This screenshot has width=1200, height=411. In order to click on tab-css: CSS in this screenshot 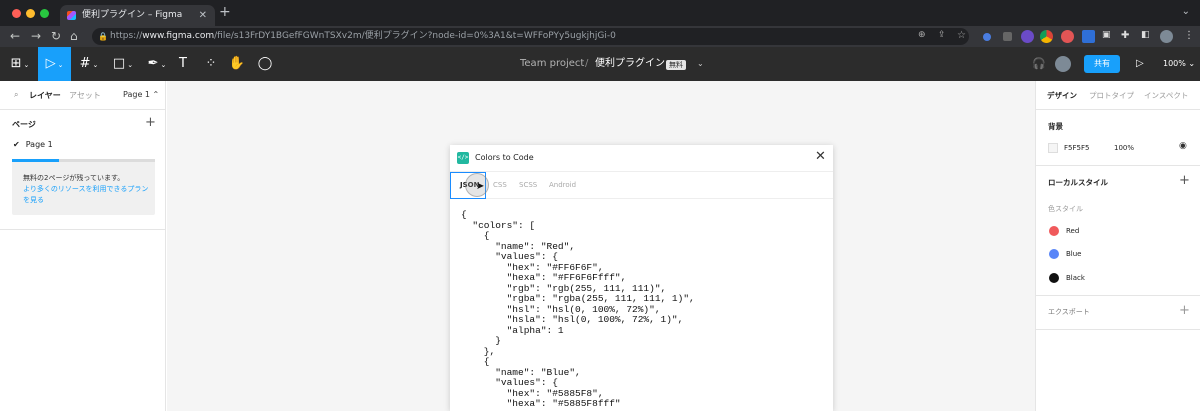, I will do `click(500, 185)`.